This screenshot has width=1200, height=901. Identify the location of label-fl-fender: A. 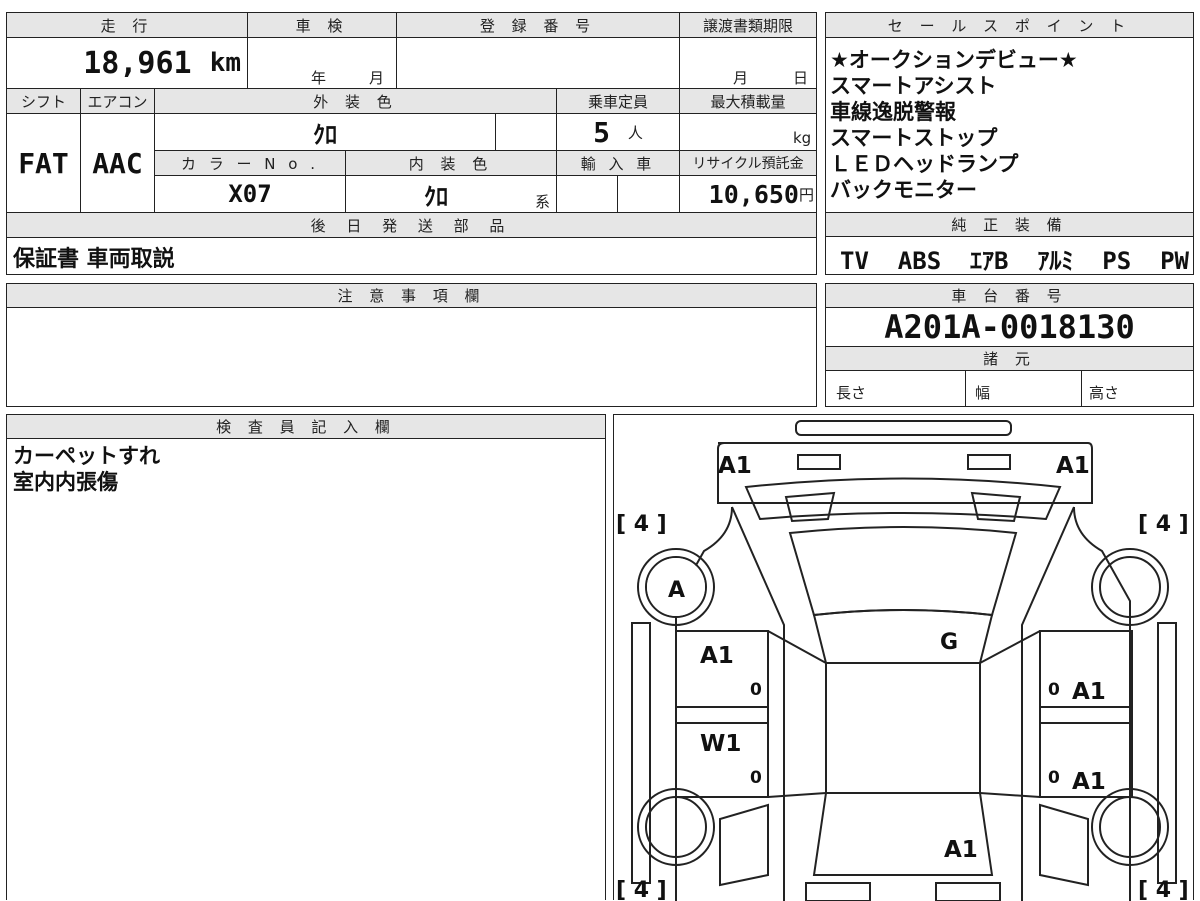
(676, 590).